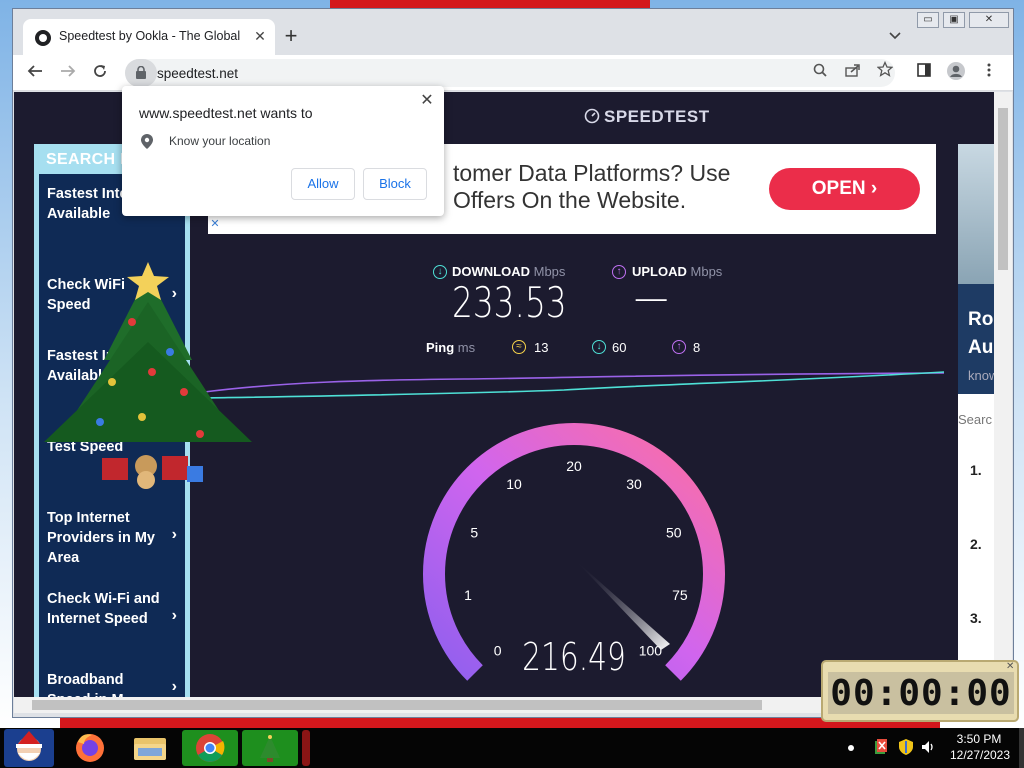 This screenshot has width=1024, height=768. Describe the element at coordinates (210, 748) in the screenshot. I see `taskbar-chrome` at that location.